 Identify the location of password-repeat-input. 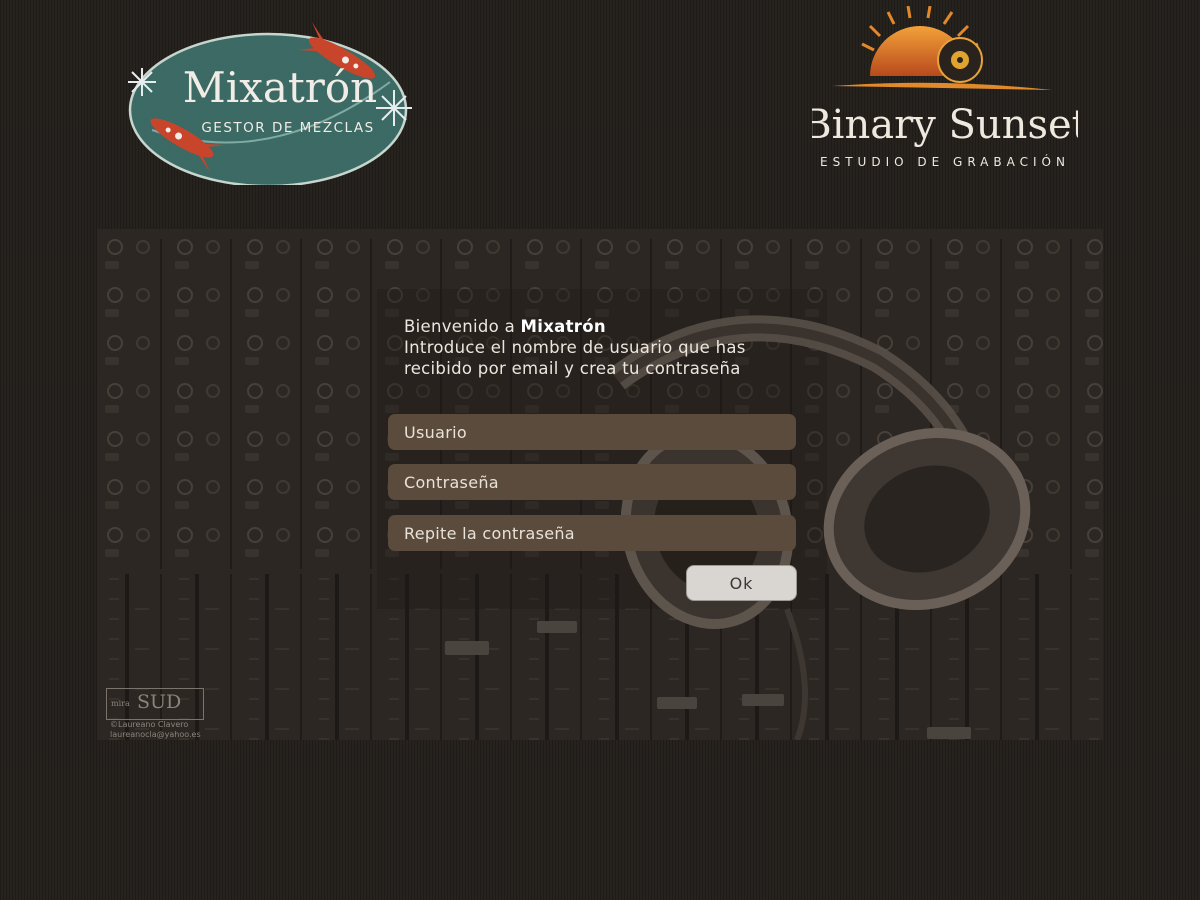
(592, 533).